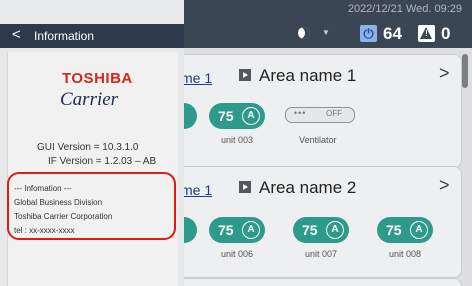 The image size is (472, 286). I want to click on ventilator-dots: •••, so click(300, 113).